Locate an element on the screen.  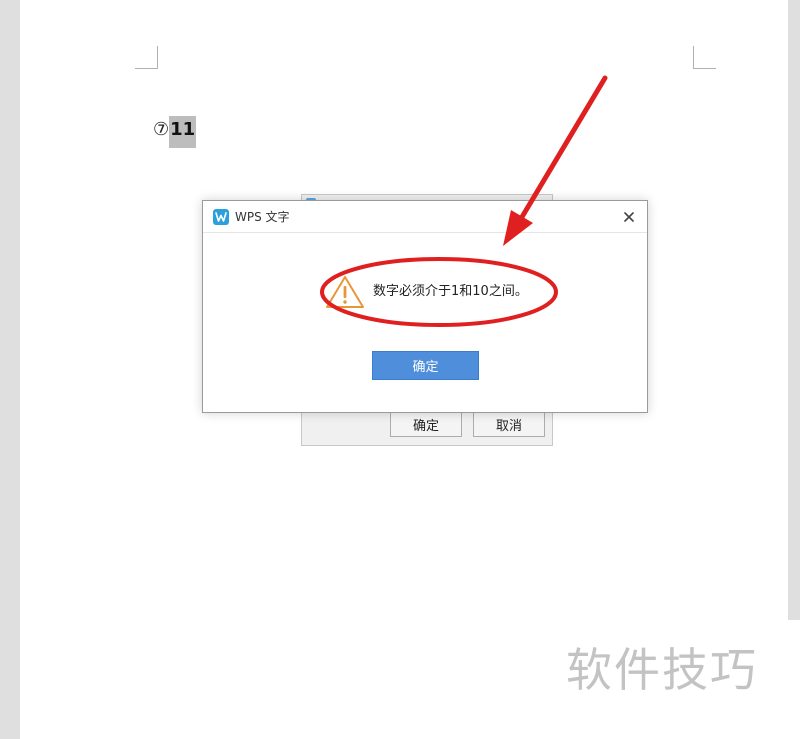
ok-button: 确定 is located at coordinates (425, 365).